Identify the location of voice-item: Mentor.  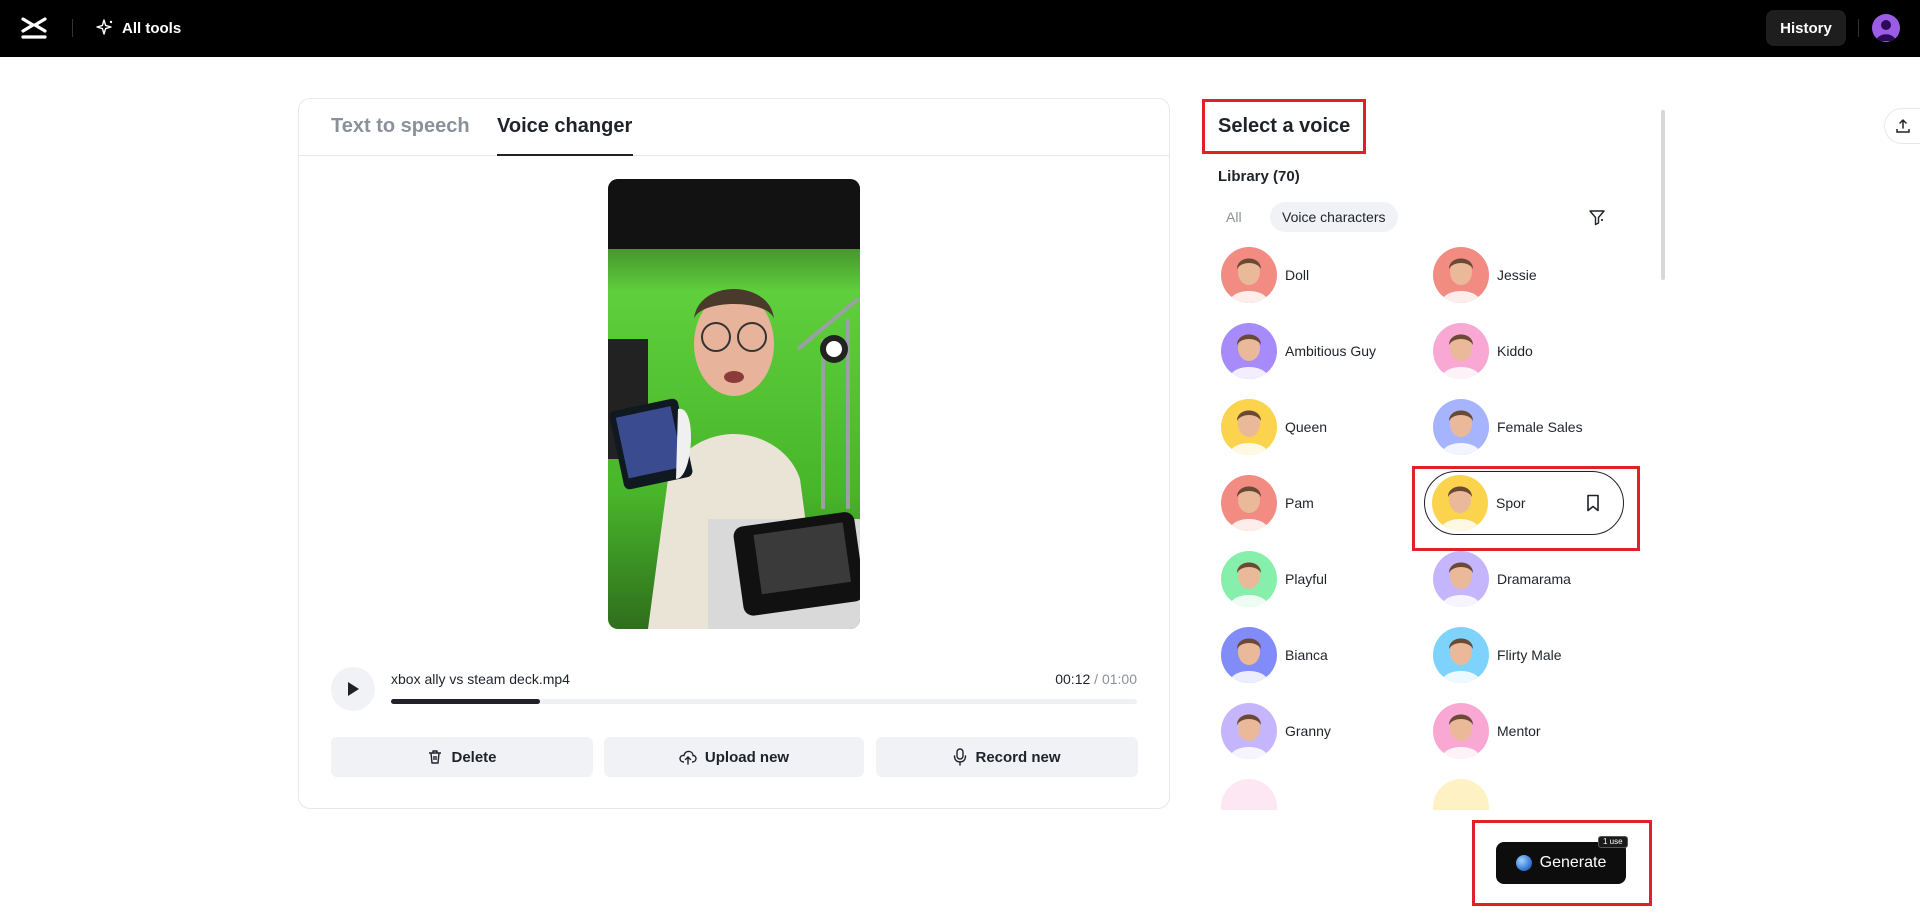
(1531, 731).